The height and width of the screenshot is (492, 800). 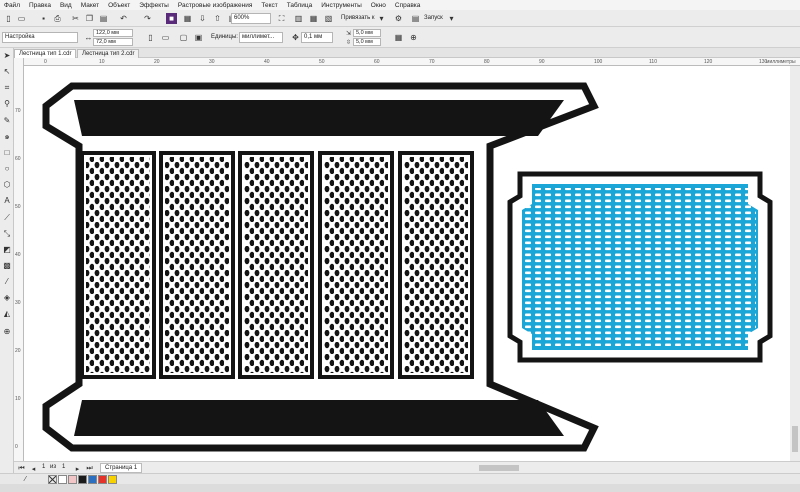 I want to click on ruler-v-label: 50, so click(x=18, y=207).